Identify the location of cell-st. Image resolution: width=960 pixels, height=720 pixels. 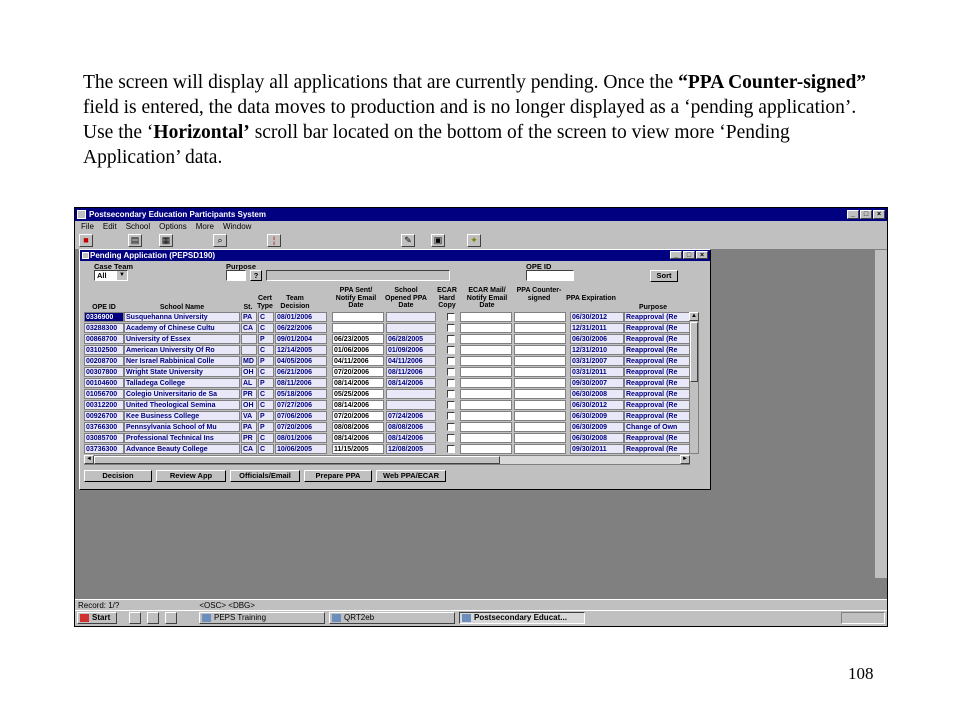
(249, 350).